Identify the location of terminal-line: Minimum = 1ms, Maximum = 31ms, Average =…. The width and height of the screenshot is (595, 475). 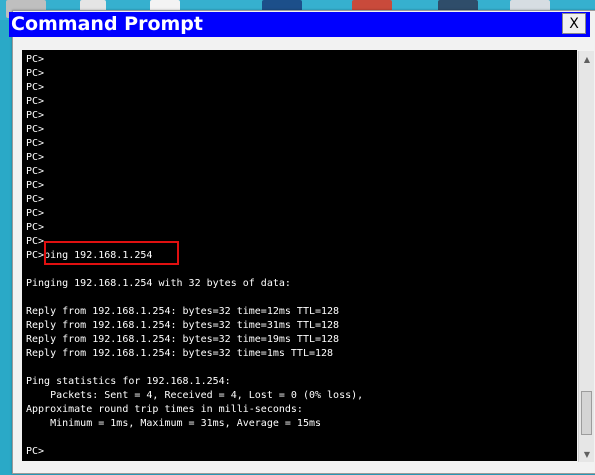
(174, 423).